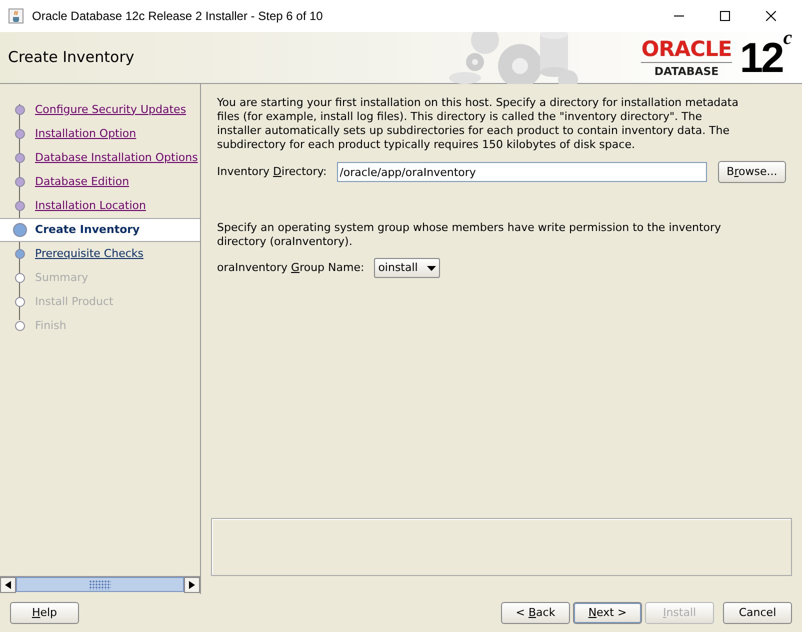 The width and height of the screenshot is (802, 632). I want to click on version-logo-text: 12$^{c}$, so click(765, 57).